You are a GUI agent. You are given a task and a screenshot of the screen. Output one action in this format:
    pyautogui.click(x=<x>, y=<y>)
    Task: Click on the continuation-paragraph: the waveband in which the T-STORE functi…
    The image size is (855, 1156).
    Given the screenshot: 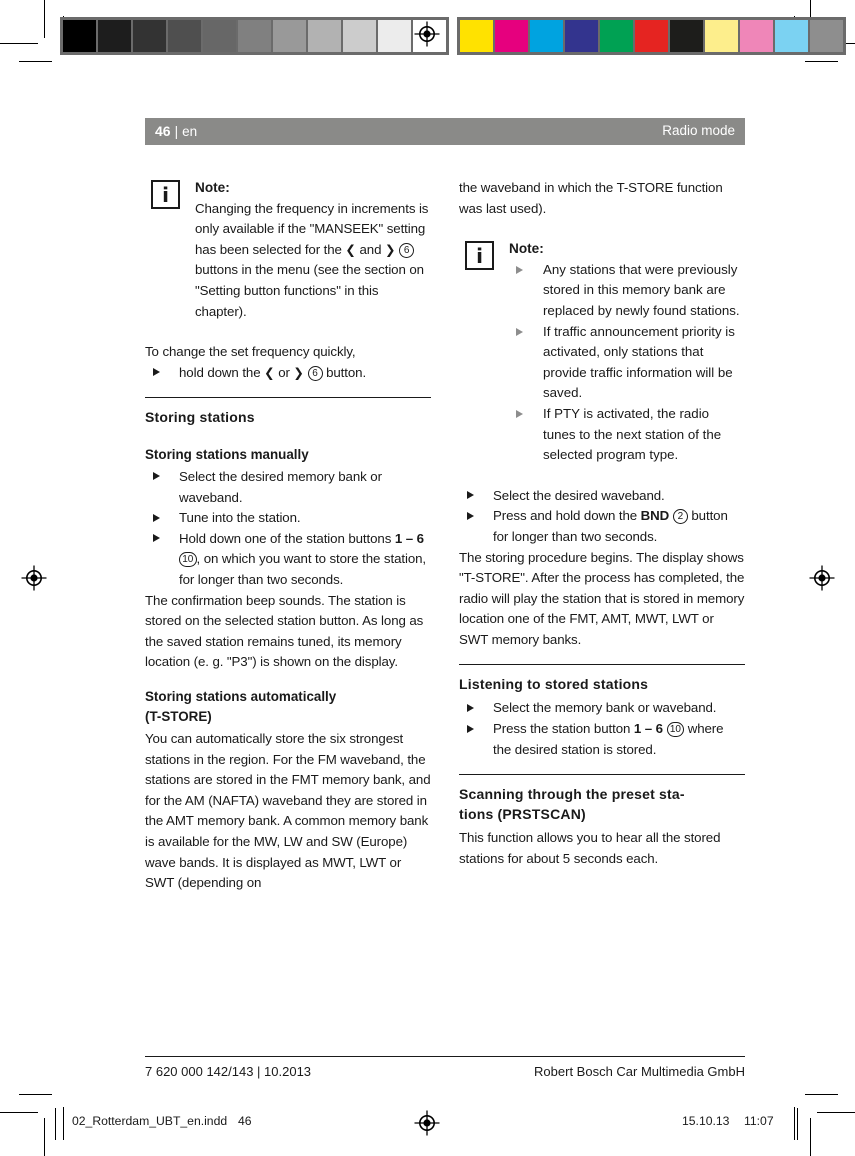 What is the action you would take?
    pyautogui.click(x=591, y=198)
    